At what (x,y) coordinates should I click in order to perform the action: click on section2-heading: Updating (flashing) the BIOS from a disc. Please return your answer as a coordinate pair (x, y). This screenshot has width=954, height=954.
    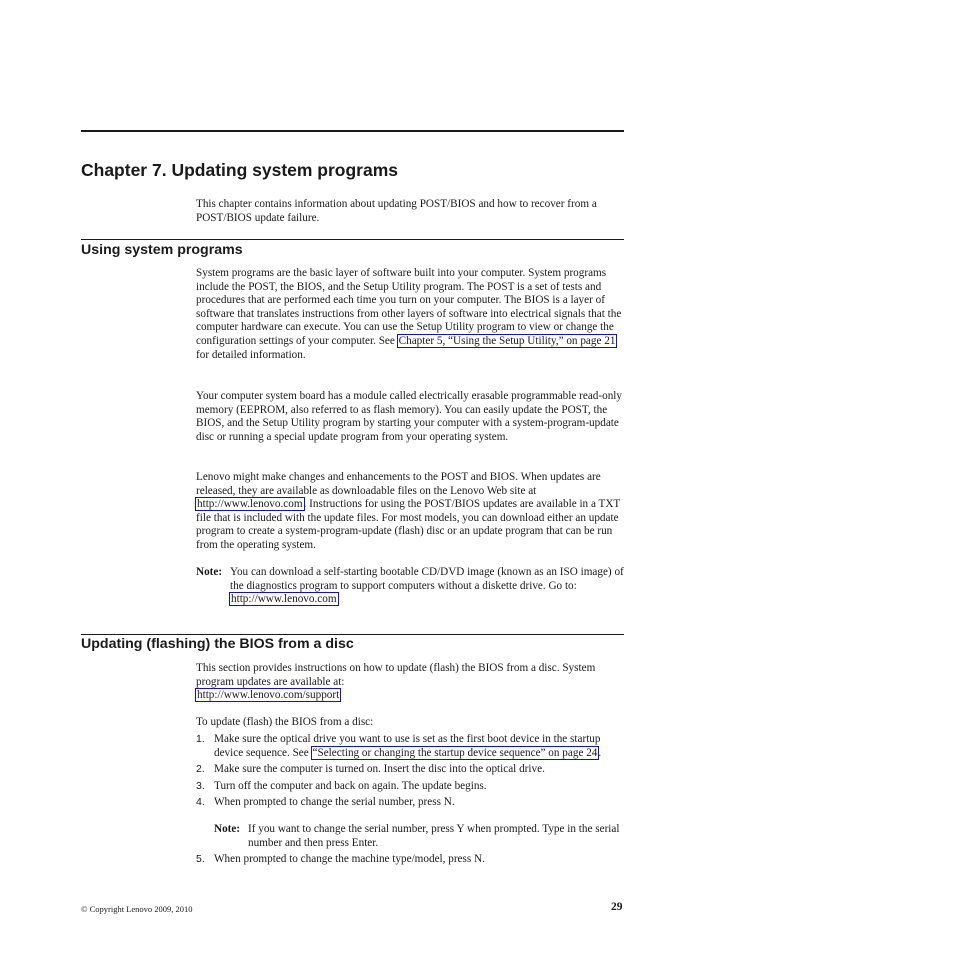
    Looking at the image, I should click on (217, 644).